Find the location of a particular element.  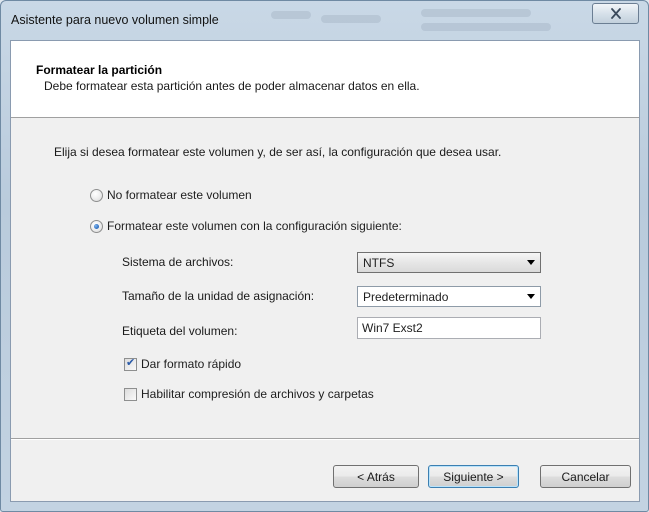

filesystem-label: Sistema de archivos: is located at coordinates (178, 262).